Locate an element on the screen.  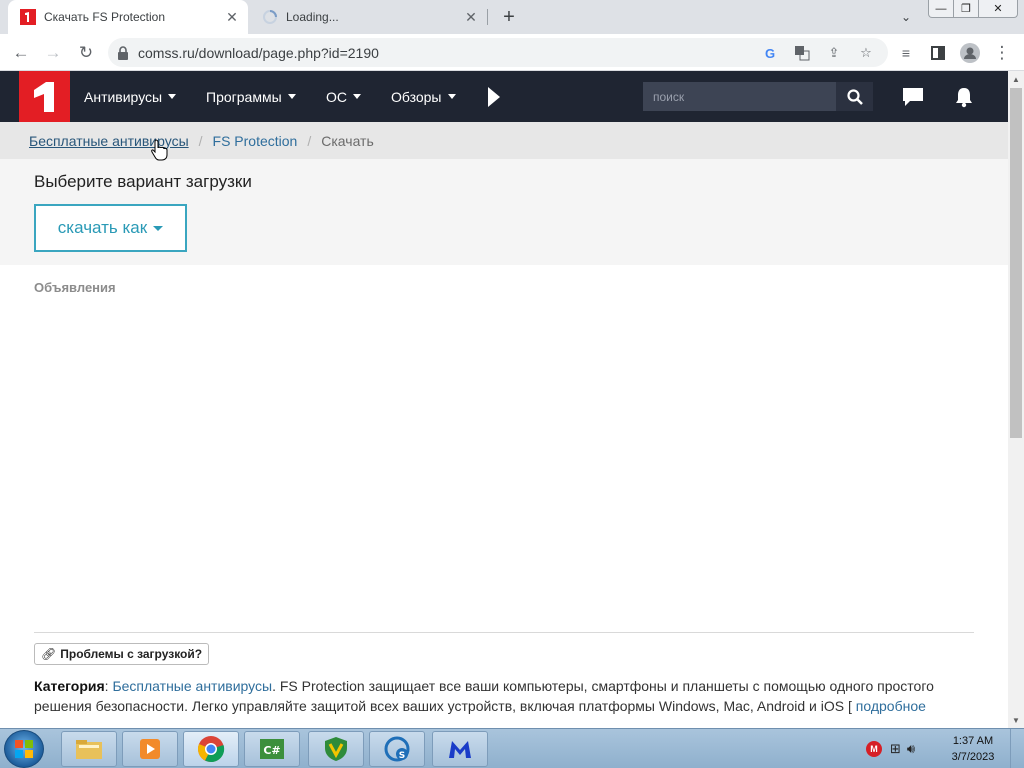
shield-icon is located at coordinates (336, 749).